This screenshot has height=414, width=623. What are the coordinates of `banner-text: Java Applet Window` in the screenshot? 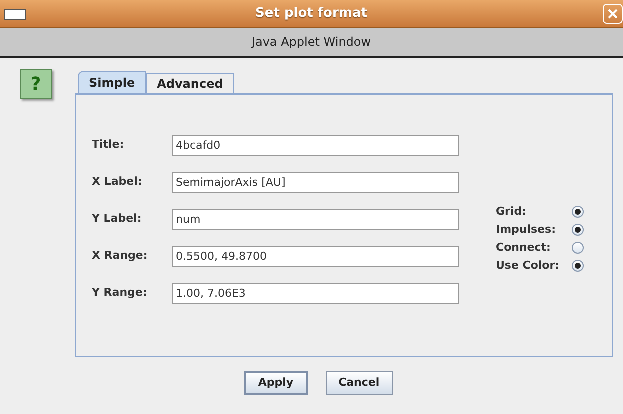 It's located at (312, 42).